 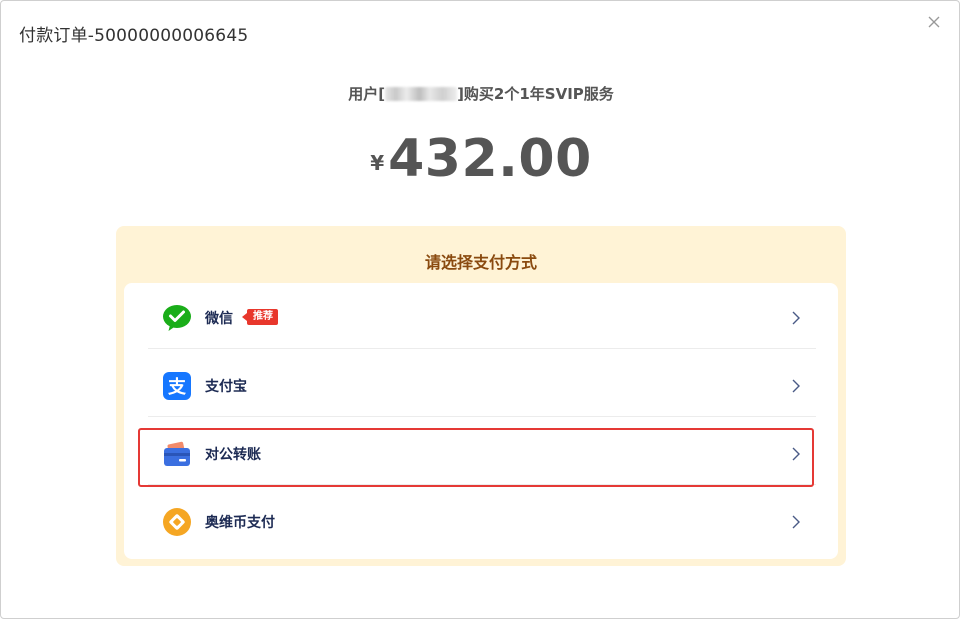 I want to click on order-description: 用户[ ]购买2个1年SVIP服务, so click(x=480, y=93).